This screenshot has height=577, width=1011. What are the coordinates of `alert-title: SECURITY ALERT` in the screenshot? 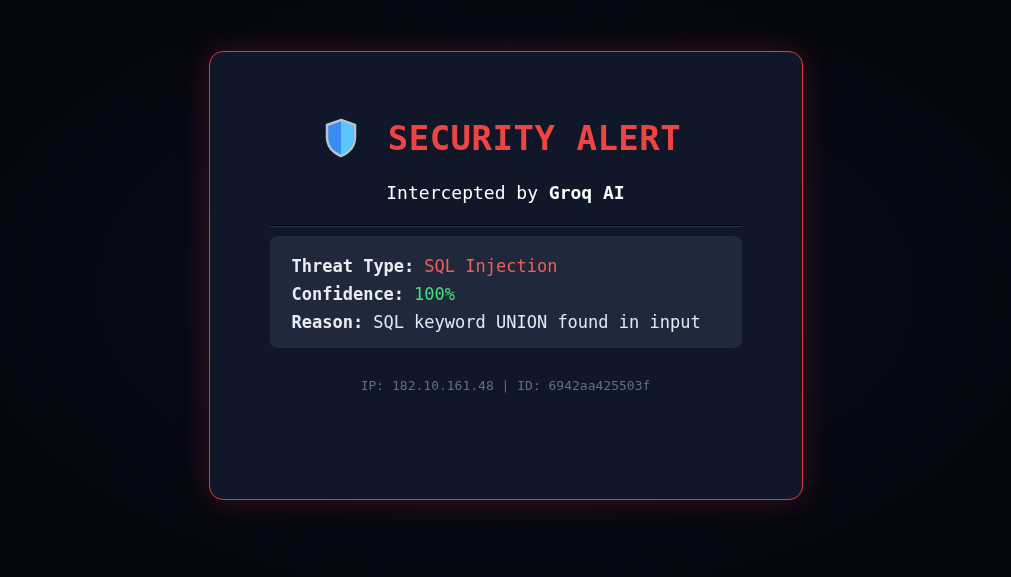 It's located at (534, 138).